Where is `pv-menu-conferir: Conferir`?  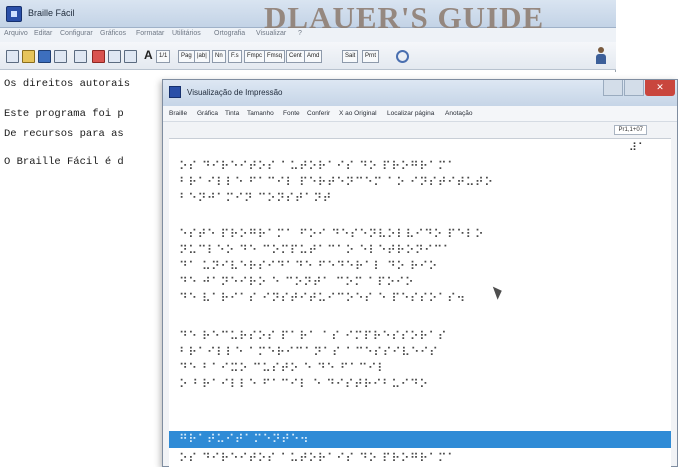 pv-menu-conferir: Conferir is located at coordinates (318, 113).